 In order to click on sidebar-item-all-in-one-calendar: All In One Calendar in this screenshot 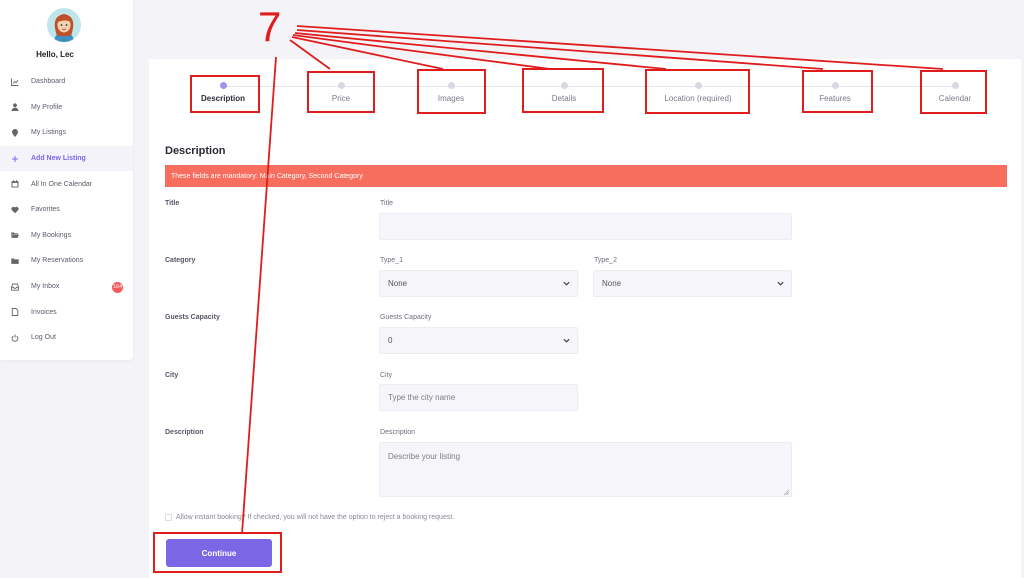, I will do `click(66, 184)`.